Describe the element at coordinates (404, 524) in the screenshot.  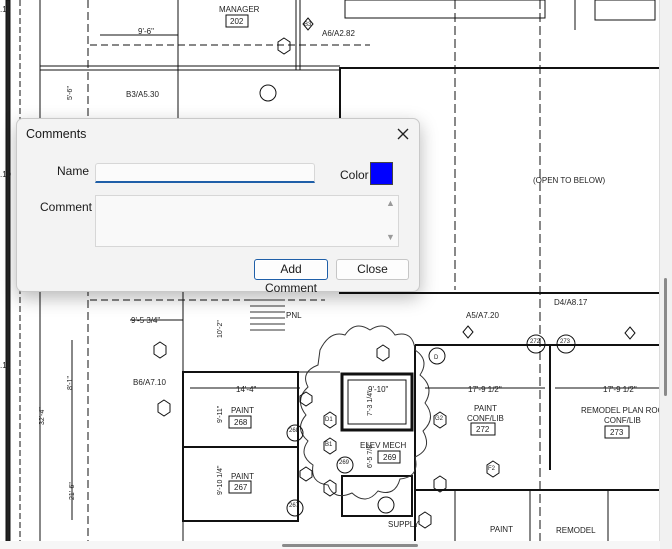
I see `room-label-supply: SUPPLY` at that location.